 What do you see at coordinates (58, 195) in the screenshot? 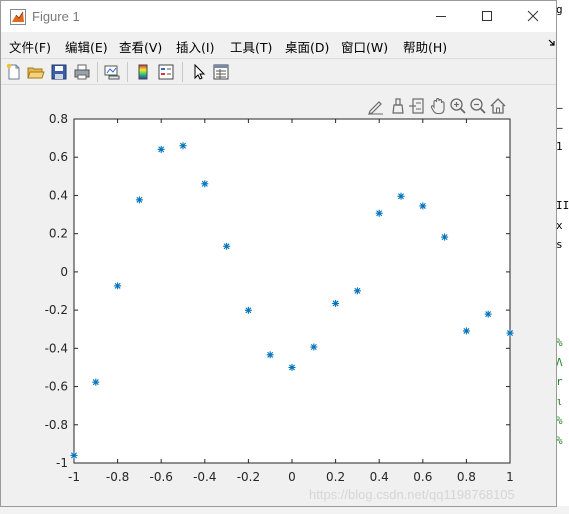
I see `y-tick-label: 0.4` at bounding box center [58, 195].